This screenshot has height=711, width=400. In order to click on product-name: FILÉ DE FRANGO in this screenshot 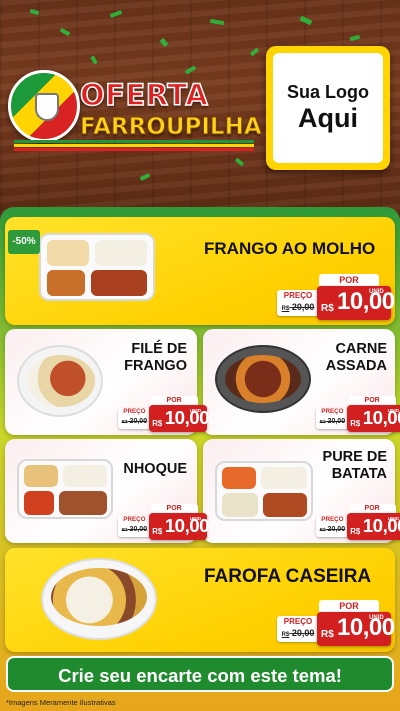, I will do `click(155, 357)`.